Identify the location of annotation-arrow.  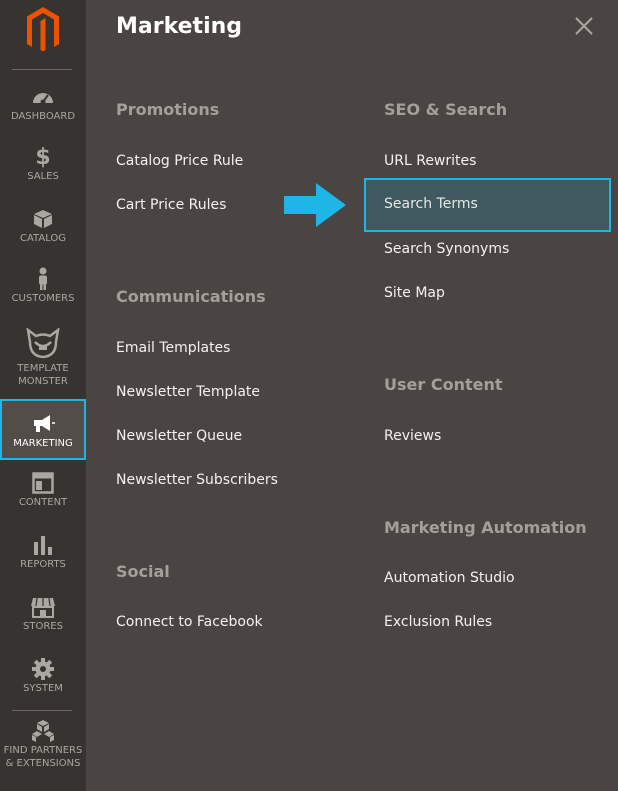
(315, 205).